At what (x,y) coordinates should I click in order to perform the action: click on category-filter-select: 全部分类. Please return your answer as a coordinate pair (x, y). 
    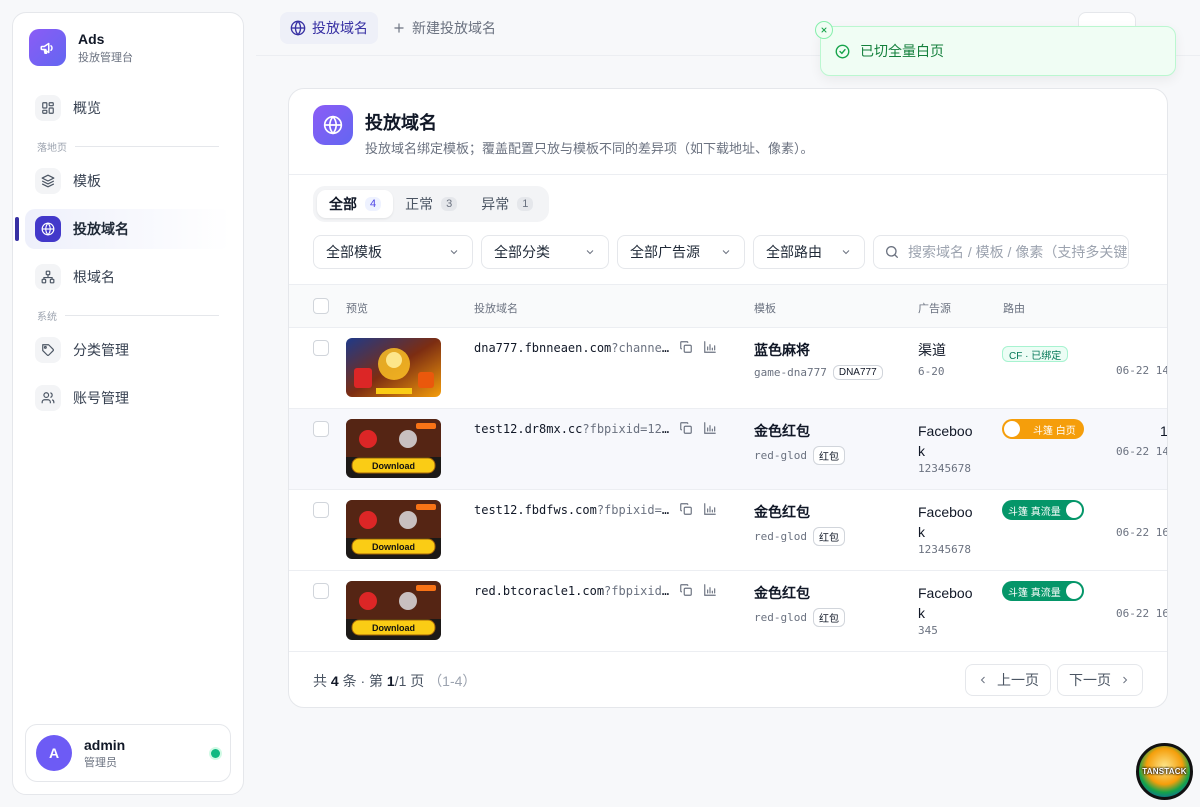
    Looking at the image, I should click on (545, 252).